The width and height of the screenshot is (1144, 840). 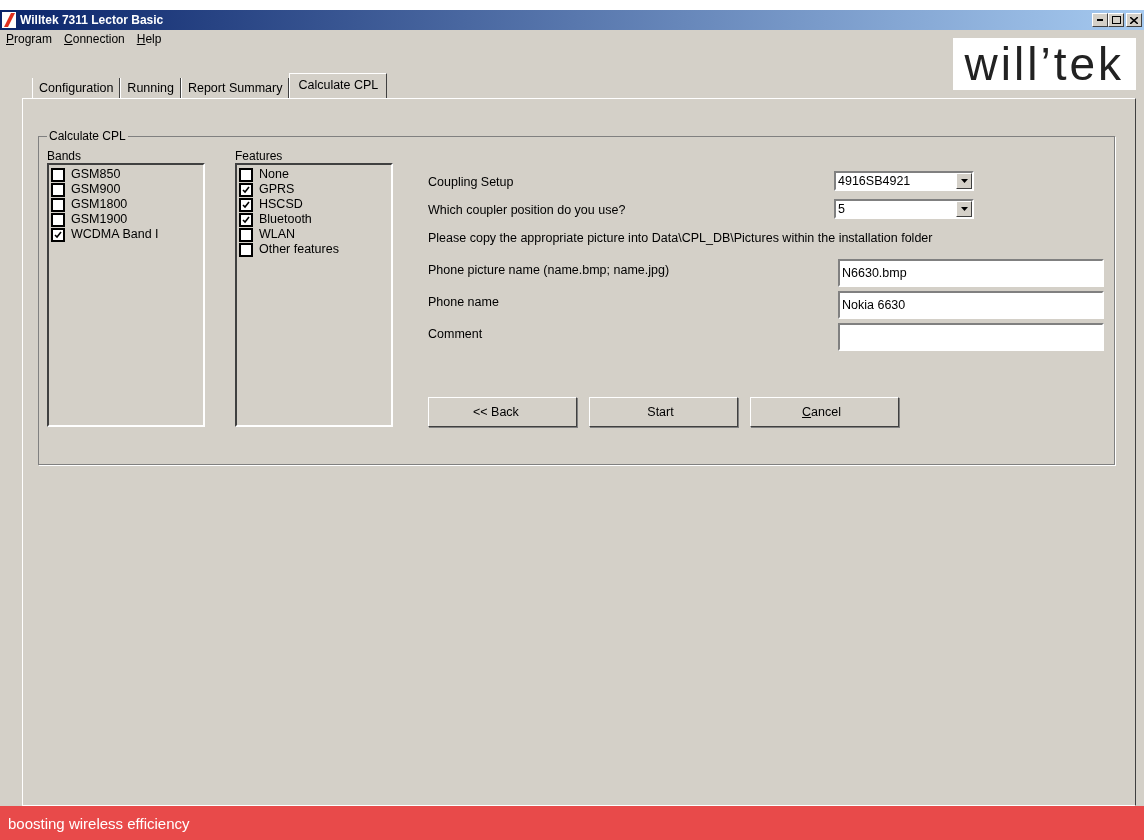 What do you see at coordinates (259, 156) in the screenshot?
I see `list-title: Features` at bounding box center [259, 156].